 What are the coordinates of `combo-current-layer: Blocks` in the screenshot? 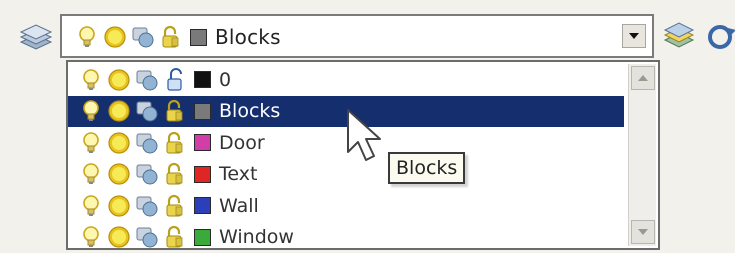 It's located at (177, 37).